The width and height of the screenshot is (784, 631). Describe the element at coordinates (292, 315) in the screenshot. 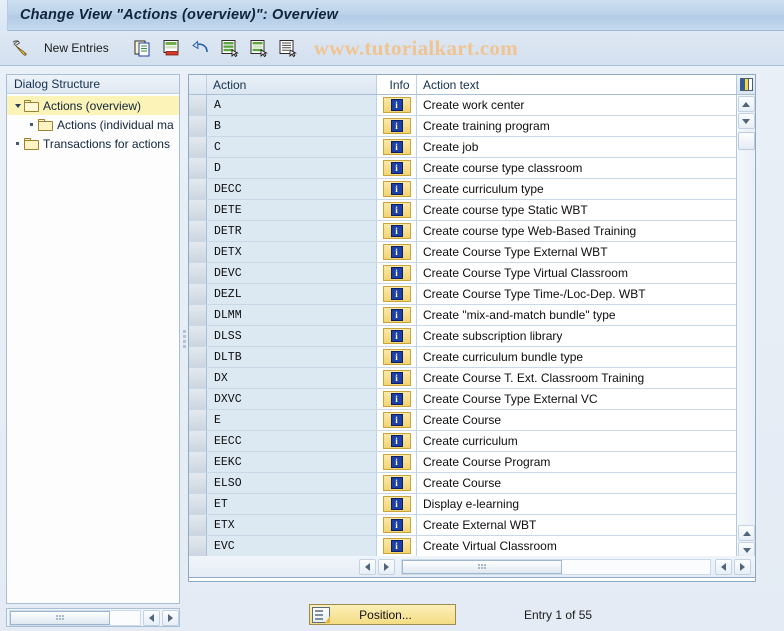

I see `cell-action: DLMM` at that location.